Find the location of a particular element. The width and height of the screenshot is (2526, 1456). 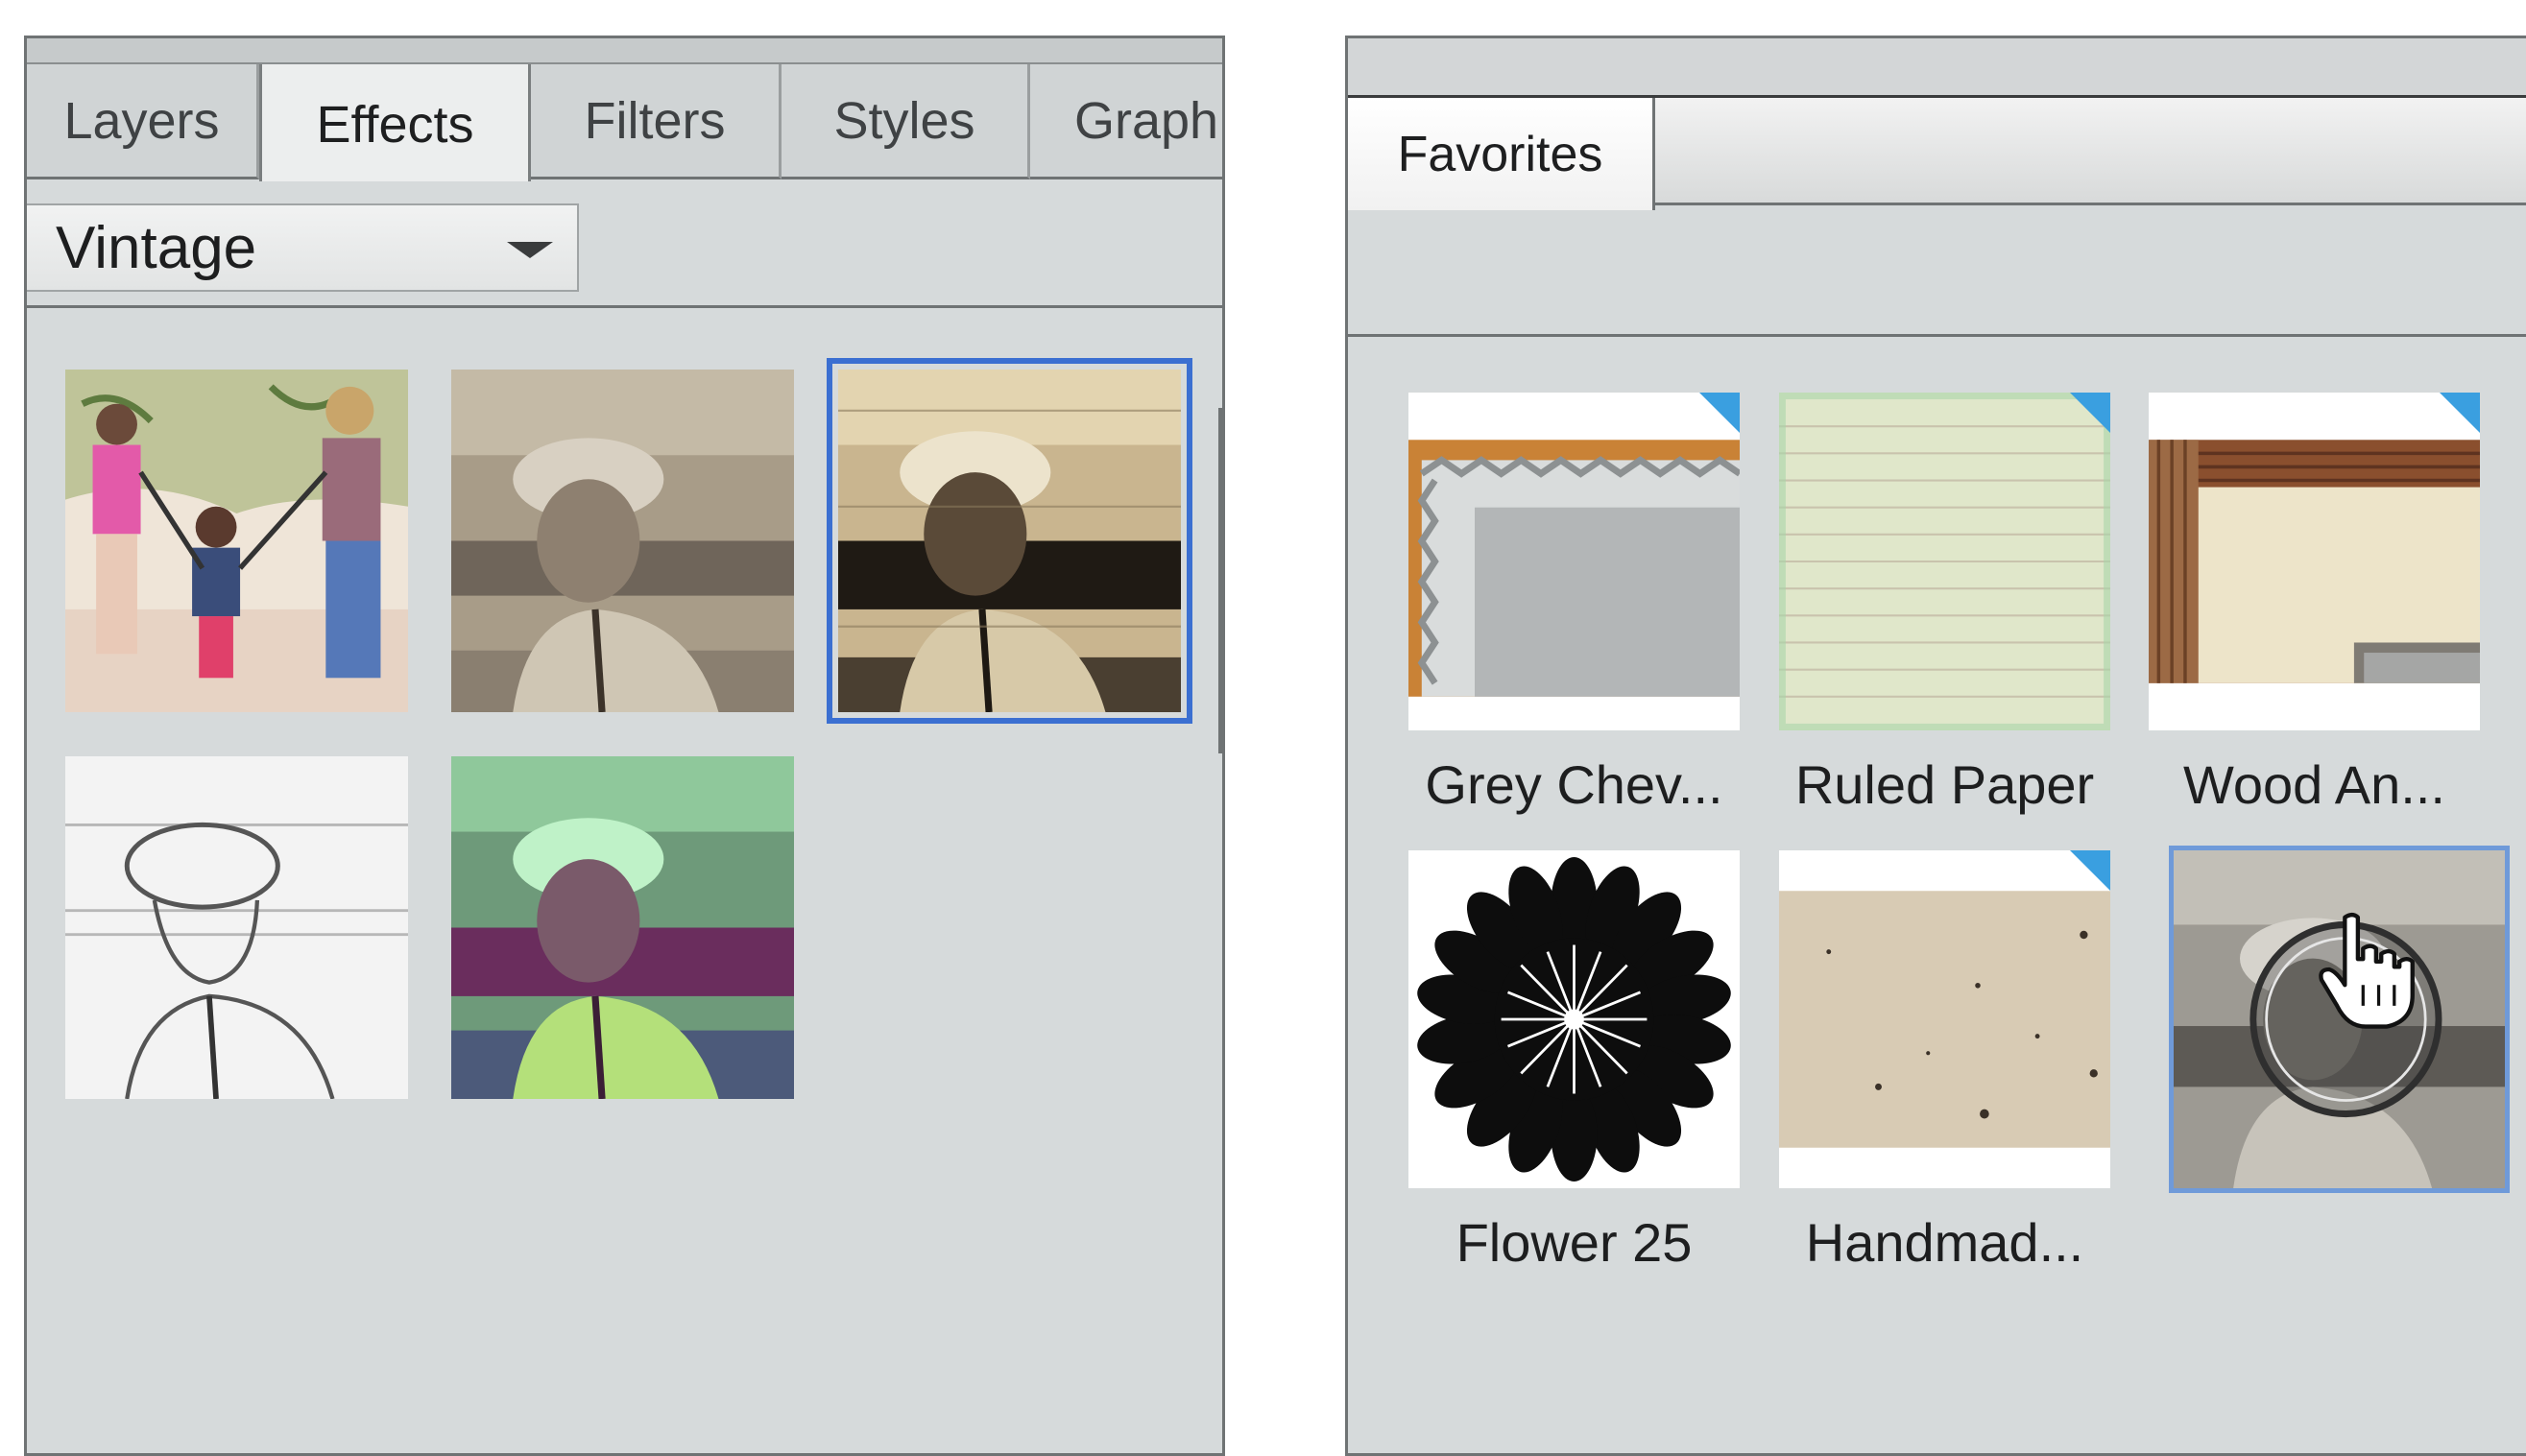

tab-filters: Filters is located at coordinates (656, 121).